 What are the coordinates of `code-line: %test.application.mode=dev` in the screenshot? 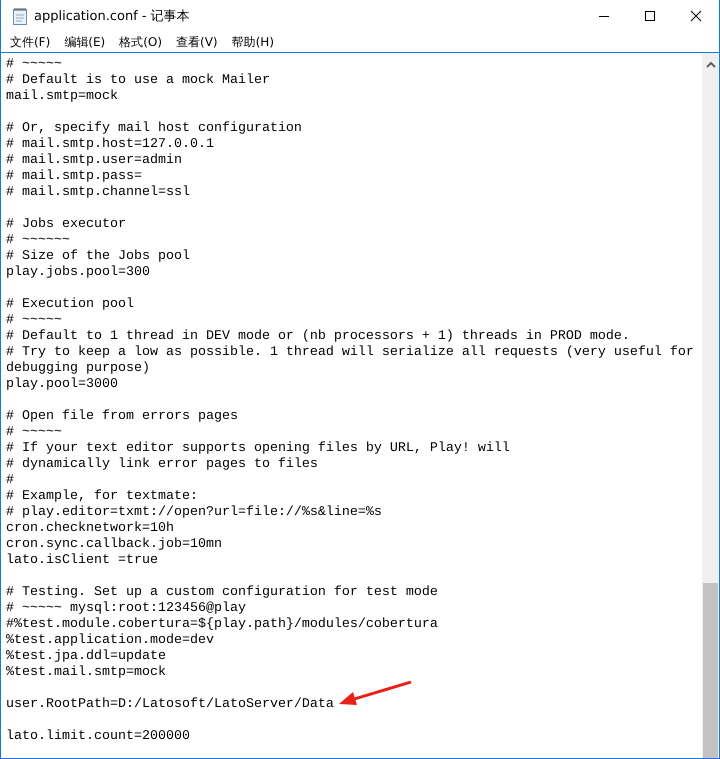 It's located at (110, 640).